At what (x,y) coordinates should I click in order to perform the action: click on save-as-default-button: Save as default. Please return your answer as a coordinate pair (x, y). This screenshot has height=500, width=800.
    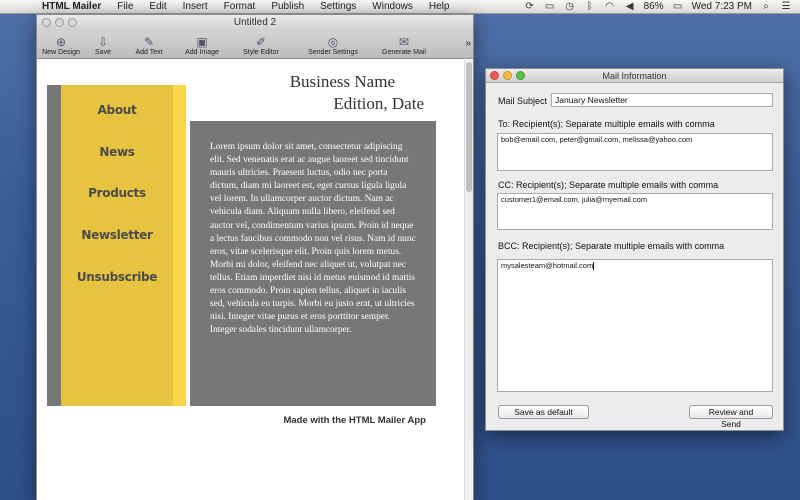
    Looking at the image, I should click on (543, 412).